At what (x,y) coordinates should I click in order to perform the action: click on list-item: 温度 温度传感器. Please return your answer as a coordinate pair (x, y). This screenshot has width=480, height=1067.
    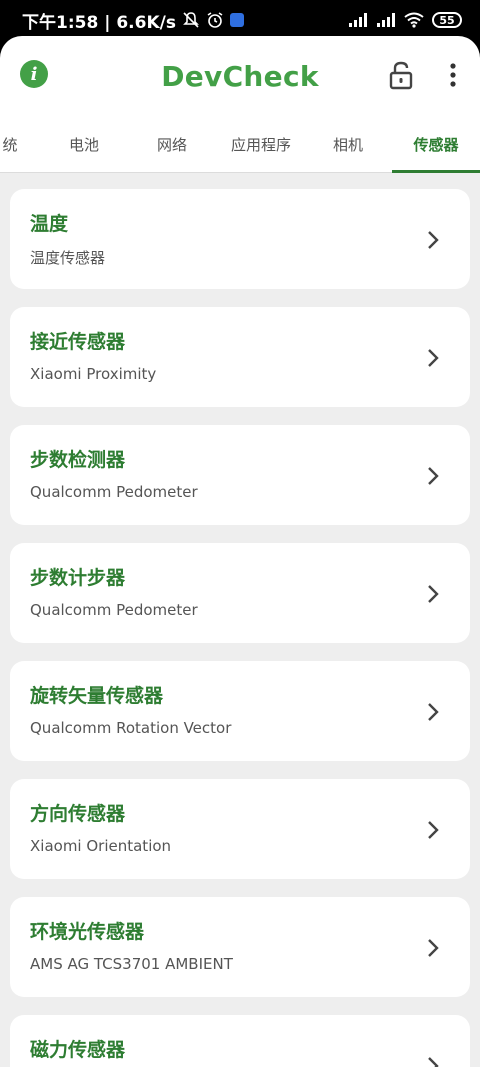
    Looking at the image, I should click on (240, 239).